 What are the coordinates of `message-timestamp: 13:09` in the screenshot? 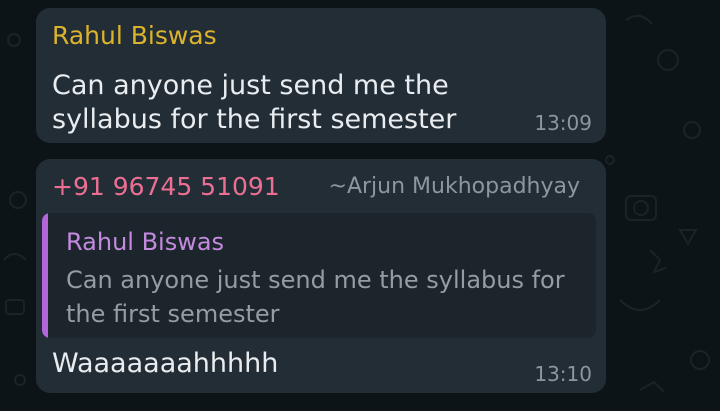 It's located at (563, 123).